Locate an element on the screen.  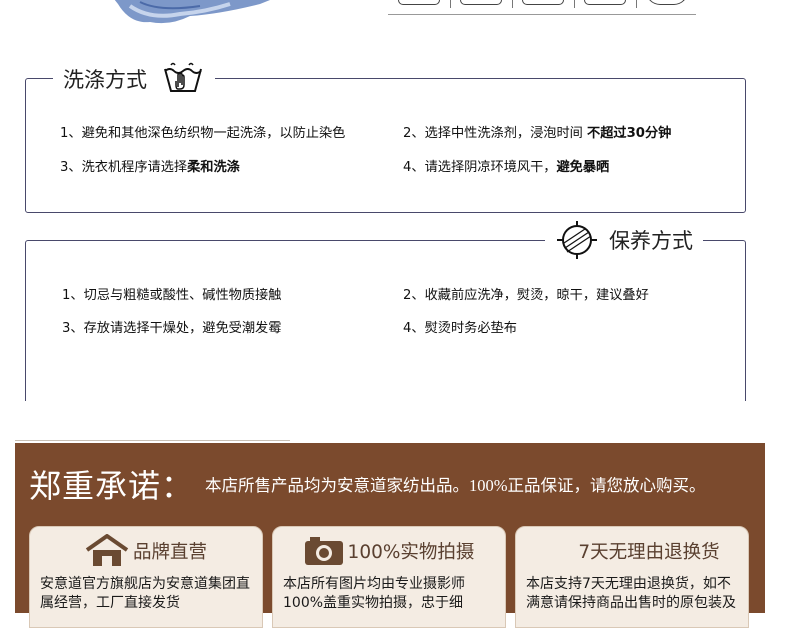
maintenance-instruction-4: 4、熨烫时务必垫布 is located at coordinates (460, 326).